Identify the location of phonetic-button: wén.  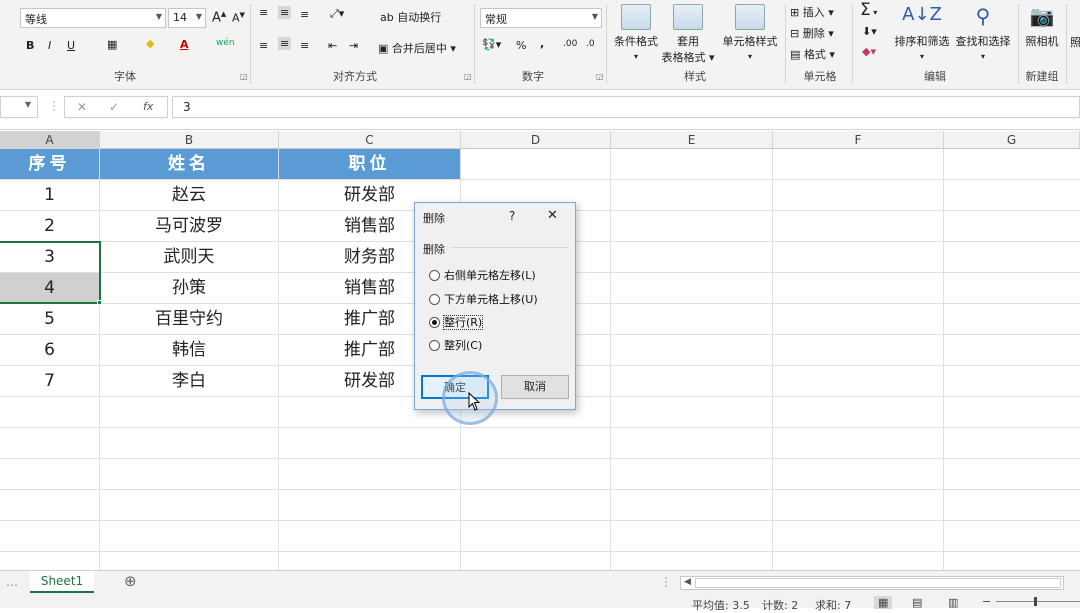
(225, 43).